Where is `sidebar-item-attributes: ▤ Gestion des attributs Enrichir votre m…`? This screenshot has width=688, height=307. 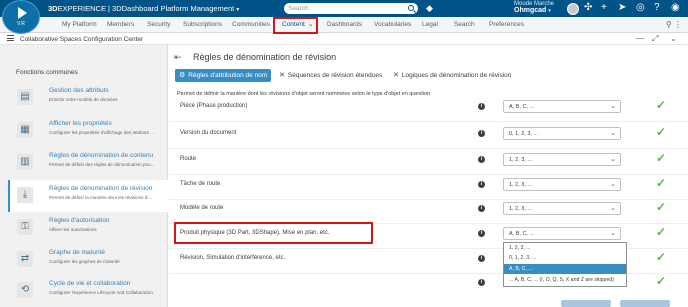
sidebar-item-attributes: ▤ Gestion des attributs Enrichir votre m… is located at coordinates (88, 98).